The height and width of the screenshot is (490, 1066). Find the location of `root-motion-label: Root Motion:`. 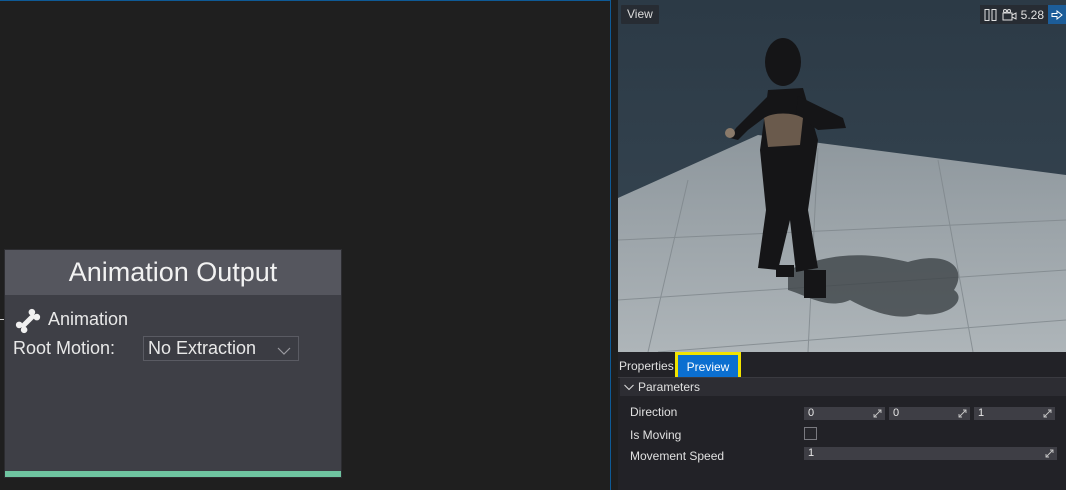

root-motion-label: Root Motion: is located at coordinates (64, 348).